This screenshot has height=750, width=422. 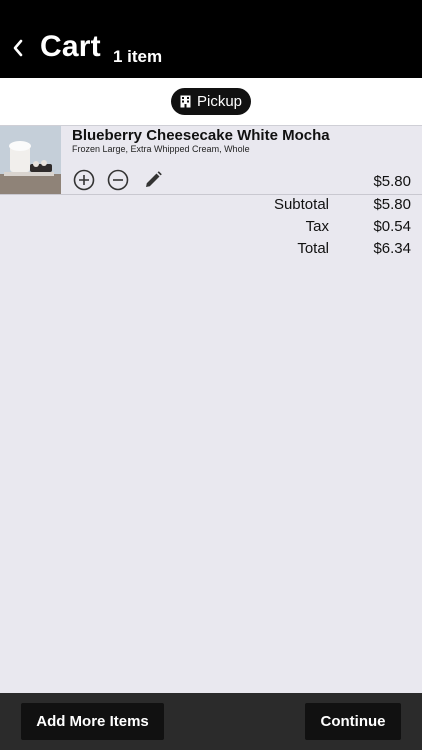 I want to click on tax-value: $0.54, so click(x=392, y=226).